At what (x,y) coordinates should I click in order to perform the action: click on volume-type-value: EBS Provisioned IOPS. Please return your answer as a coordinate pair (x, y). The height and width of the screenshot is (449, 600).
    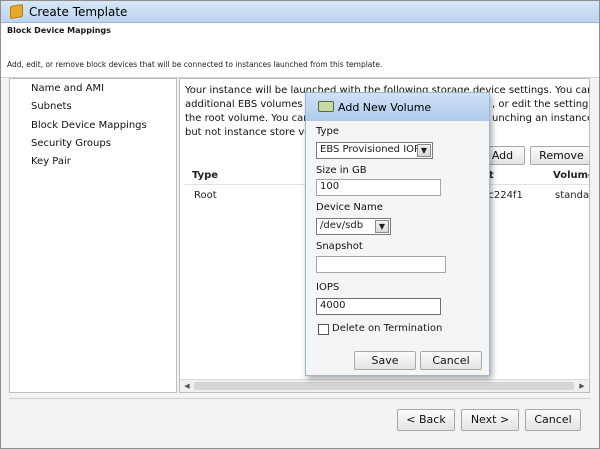
    Looking at the image, I should click on (373, 149).